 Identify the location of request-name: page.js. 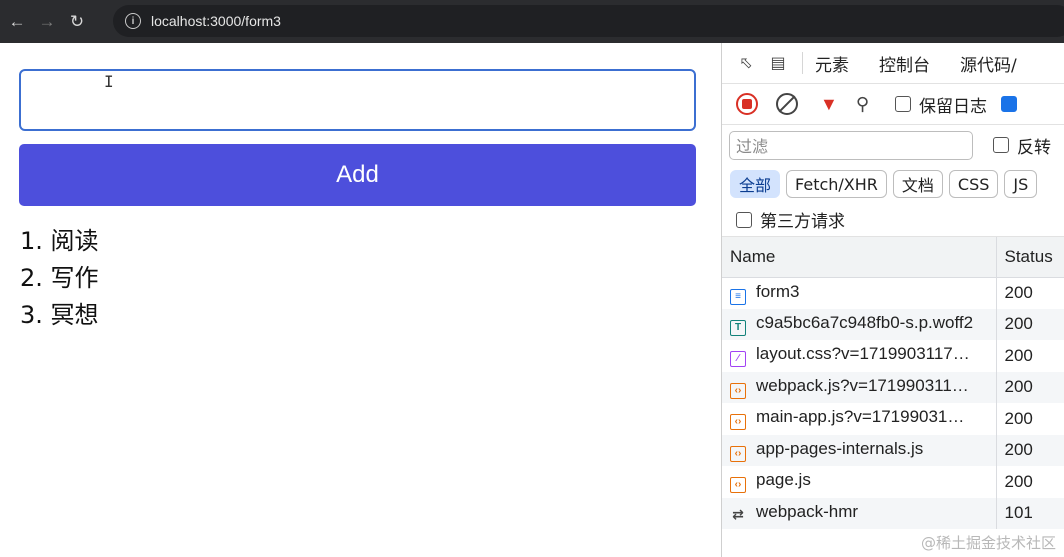
(783, 480).